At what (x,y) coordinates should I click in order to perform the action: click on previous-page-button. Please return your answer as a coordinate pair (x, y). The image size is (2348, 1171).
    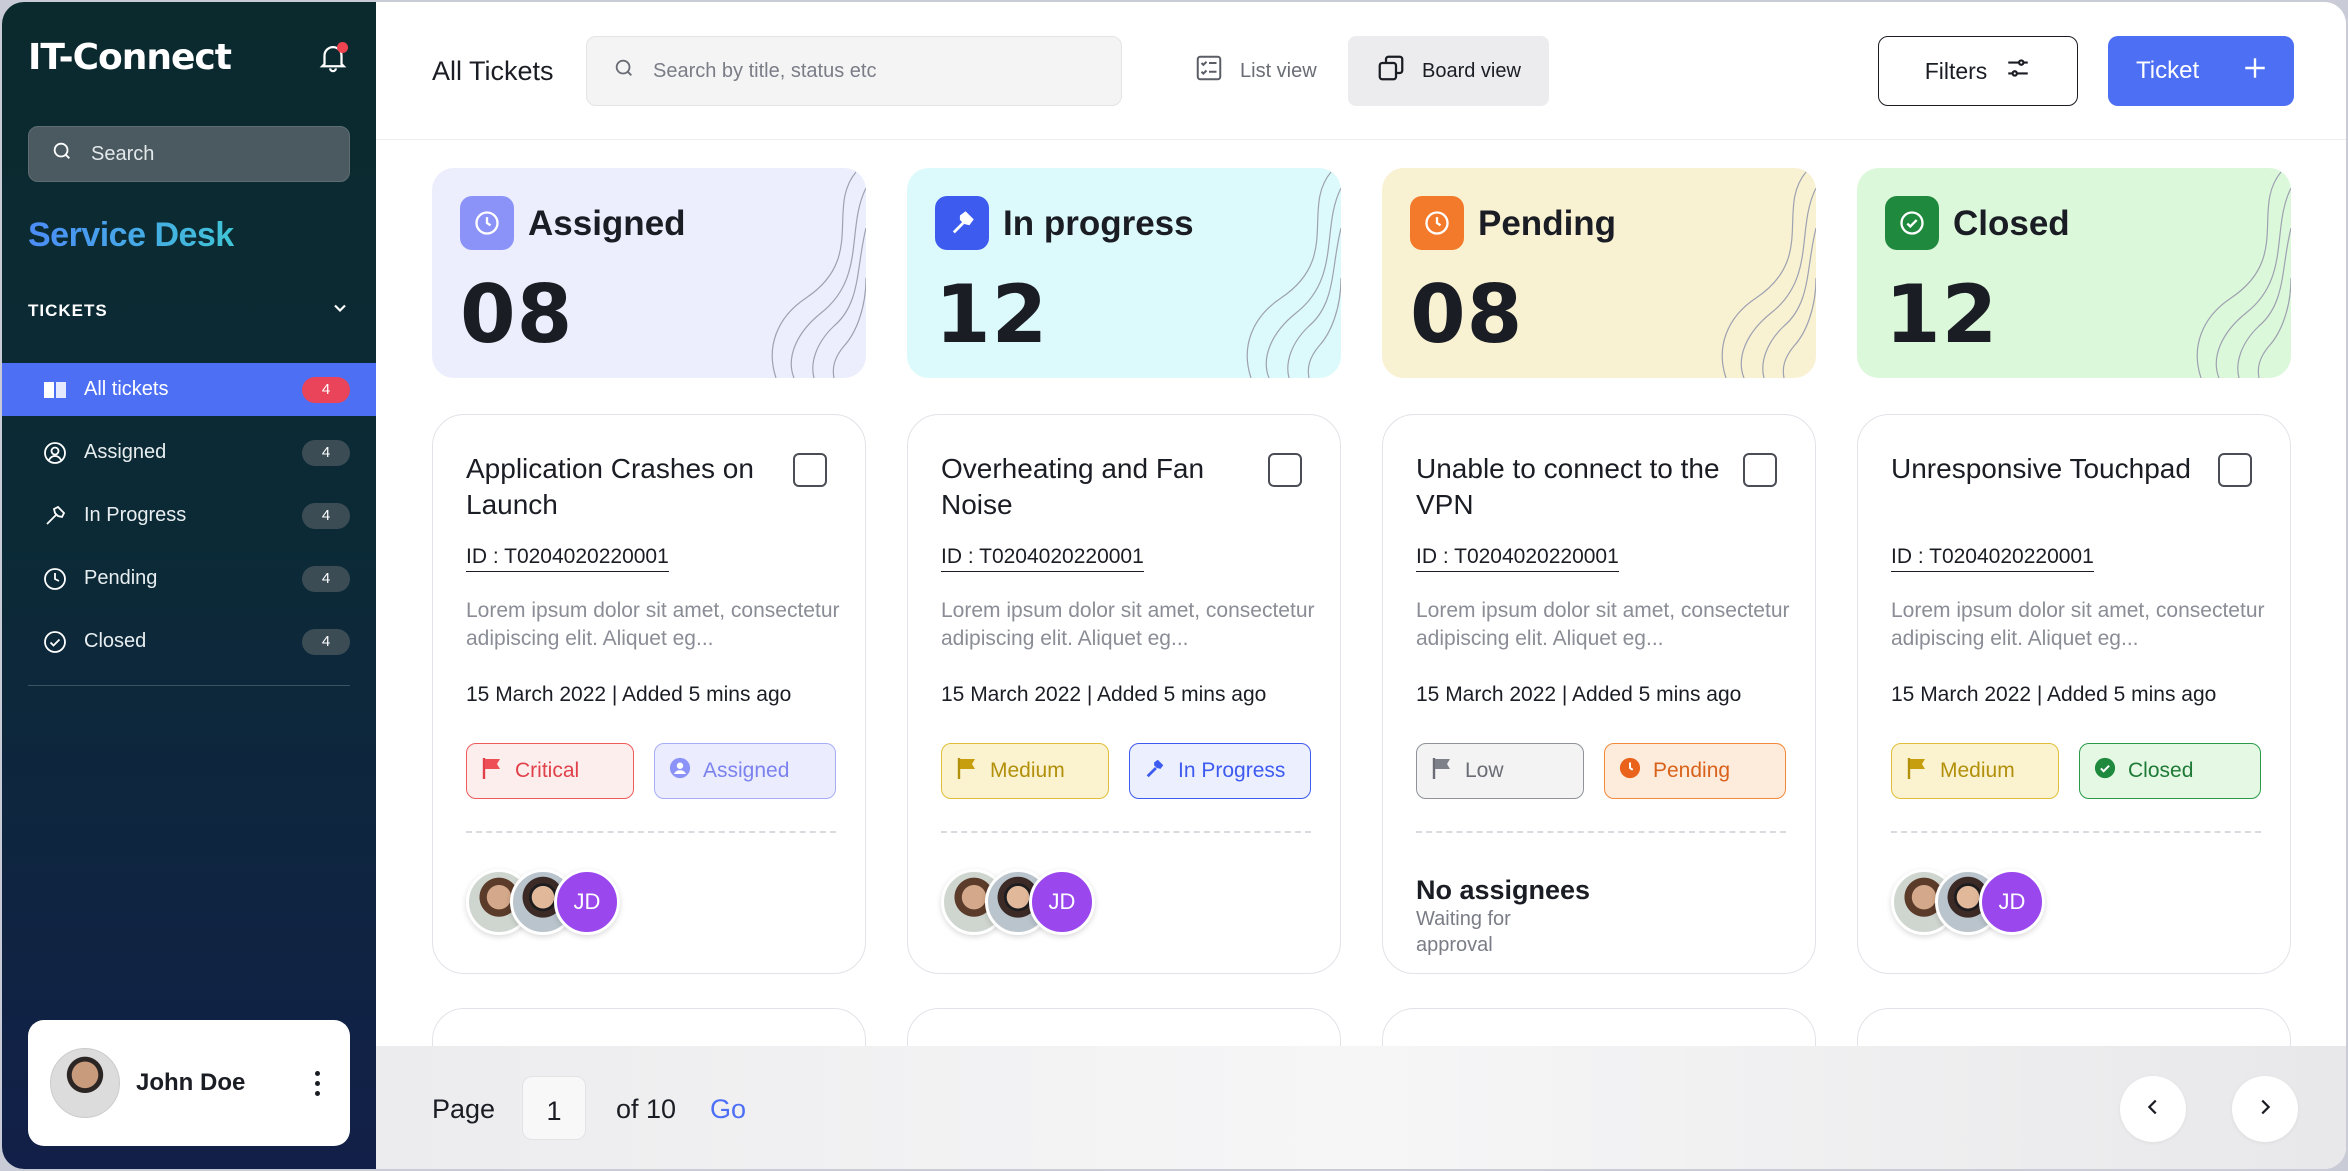
    Looking at the image, I should click on (2153, 1109).